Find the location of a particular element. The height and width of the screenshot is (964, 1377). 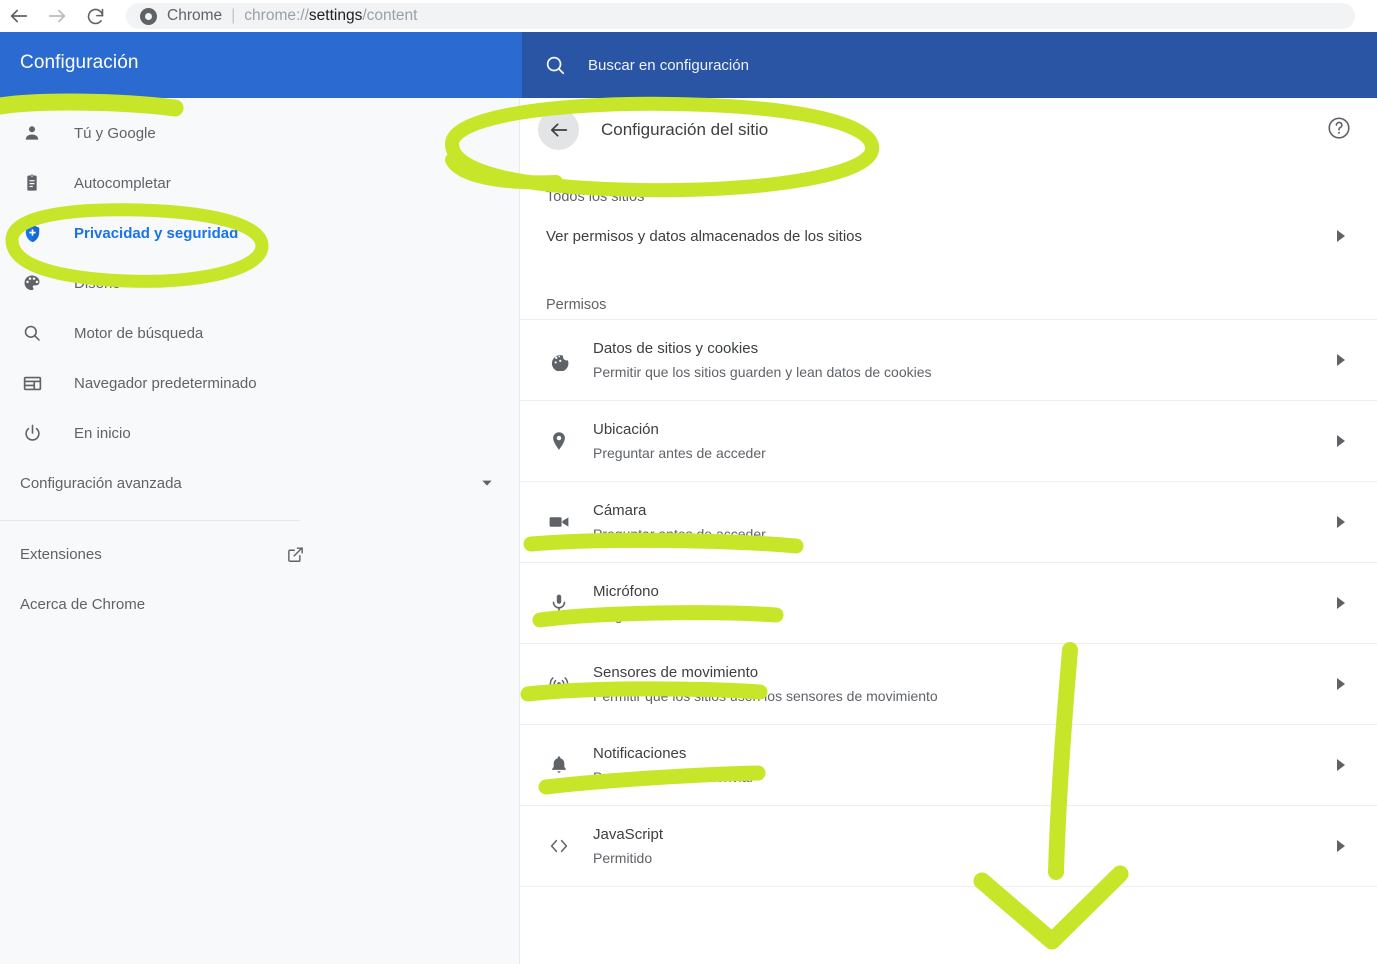

permission-subtitle: Preguntar antes de enviar is located at coordinates (674, 776).